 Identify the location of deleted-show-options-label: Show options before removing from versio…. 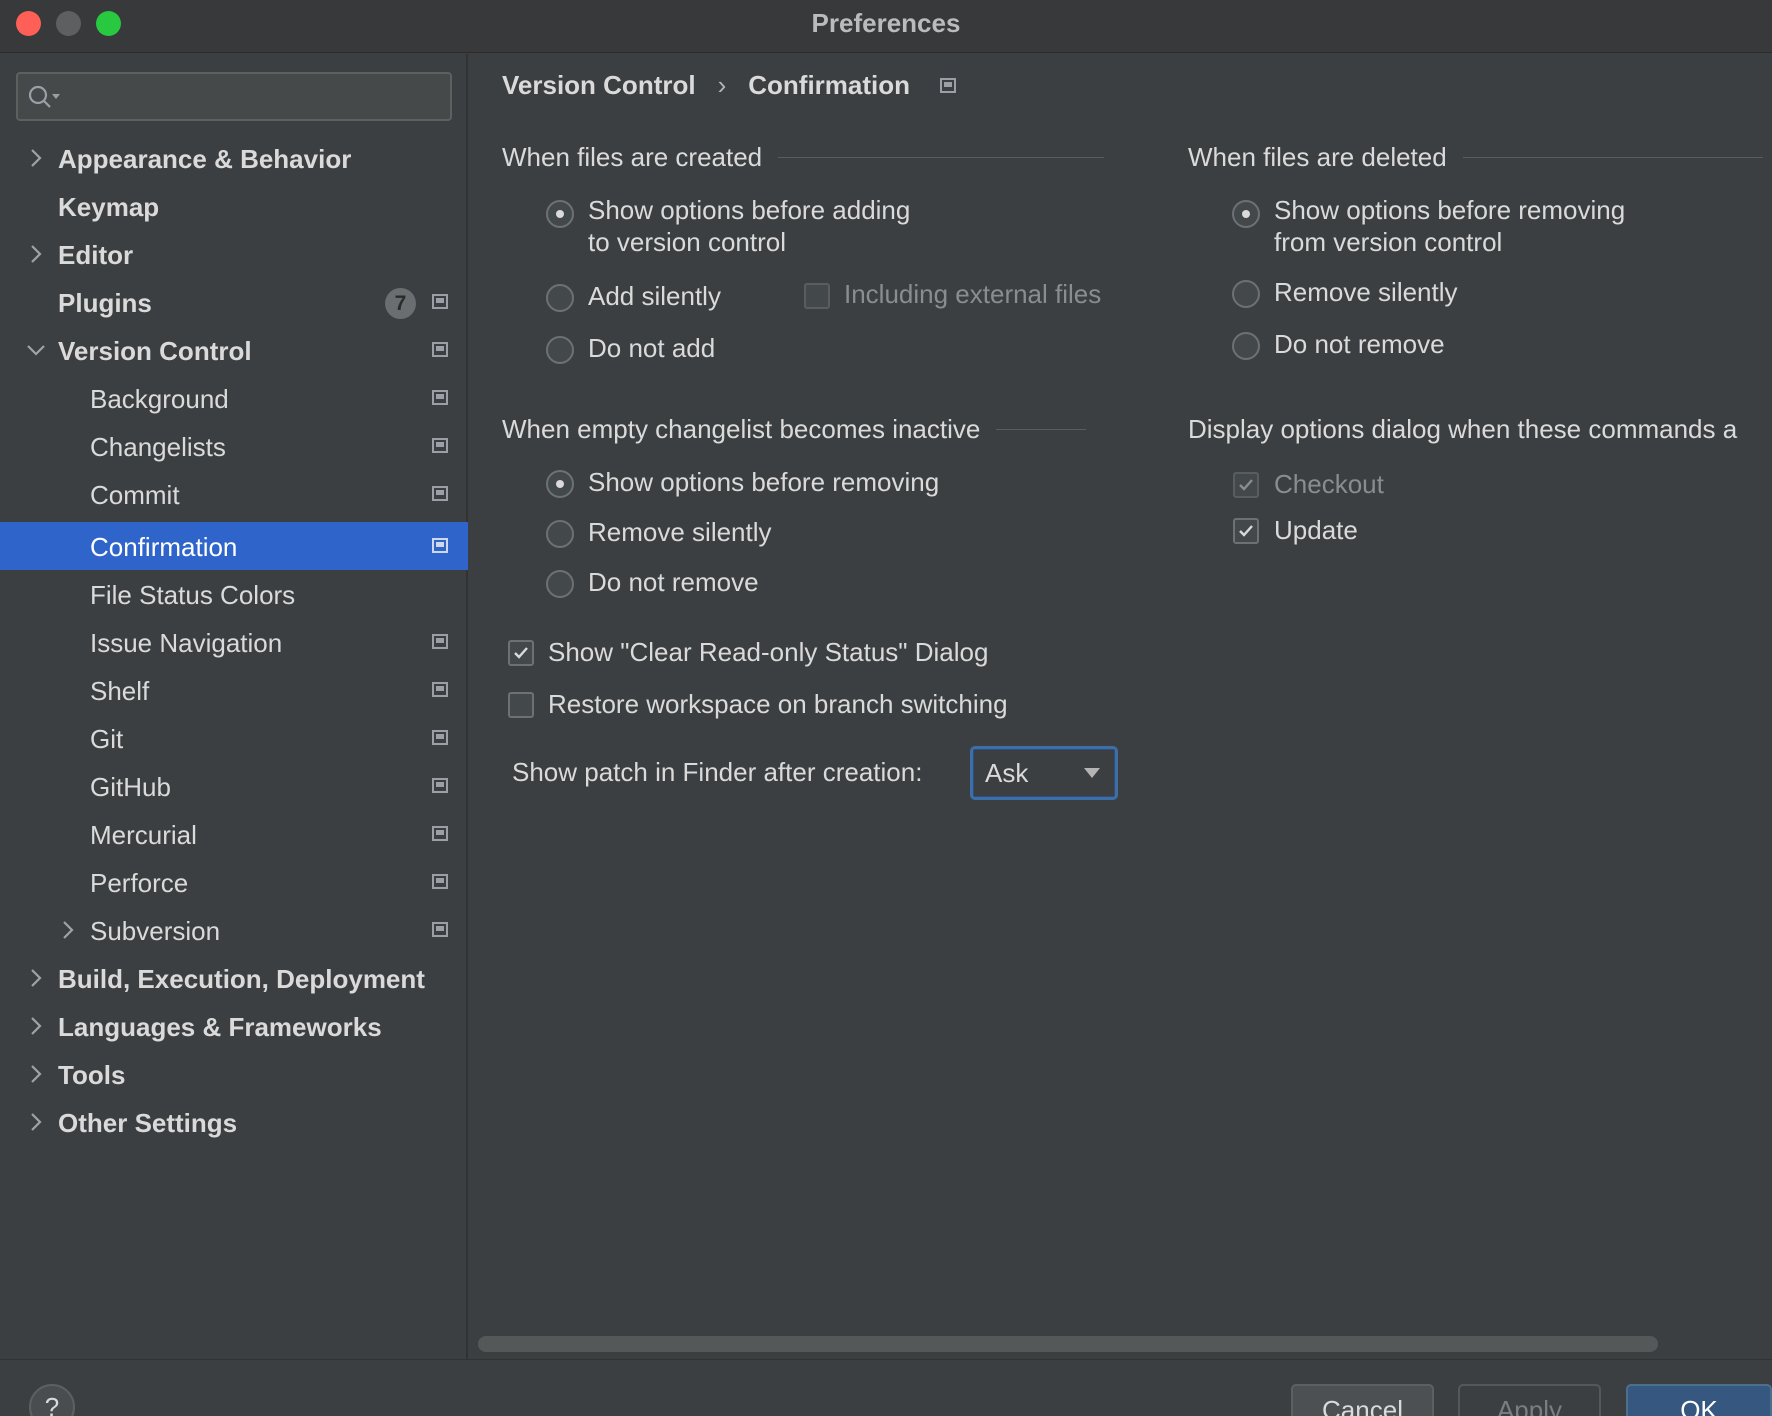
(1449, 226).